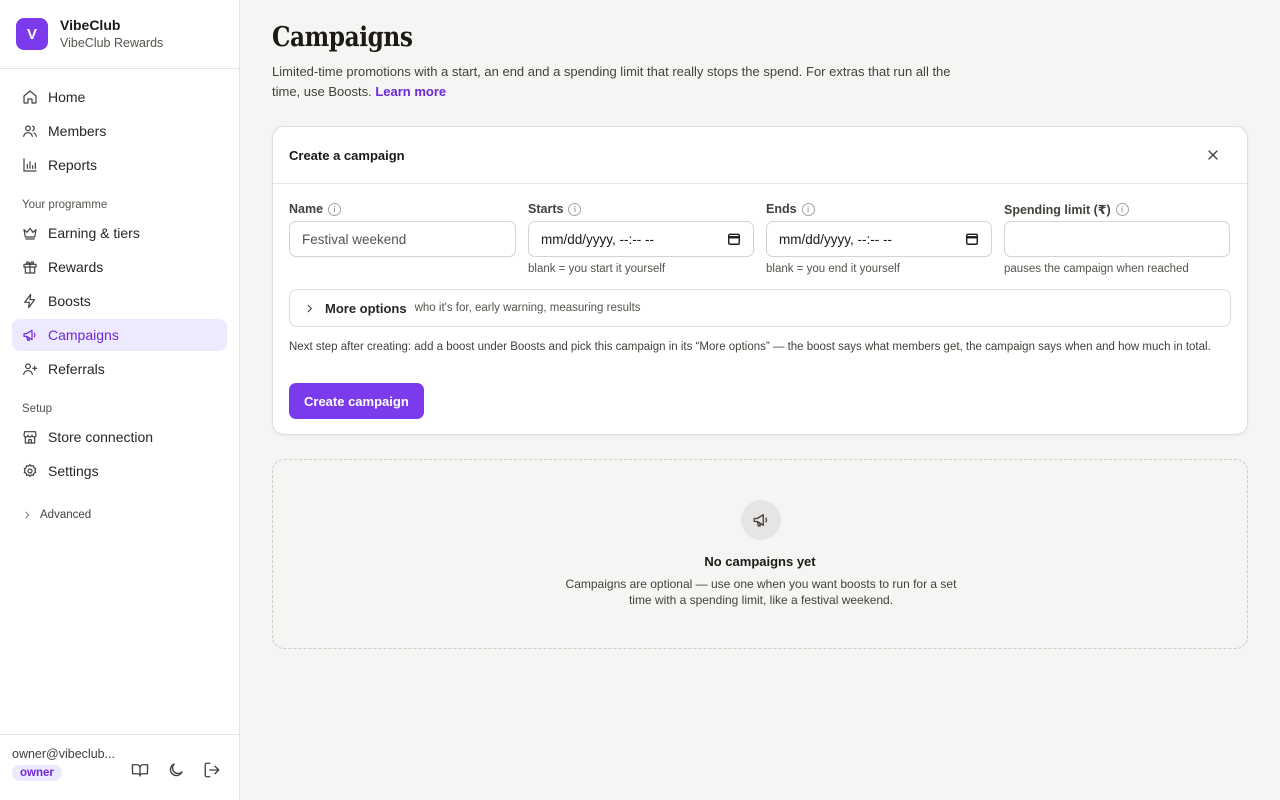  Describe the element at coordinates (1096, 269) in the screenshot. I see `spending-limit-hint: pauses the campaign when reached` at that location.